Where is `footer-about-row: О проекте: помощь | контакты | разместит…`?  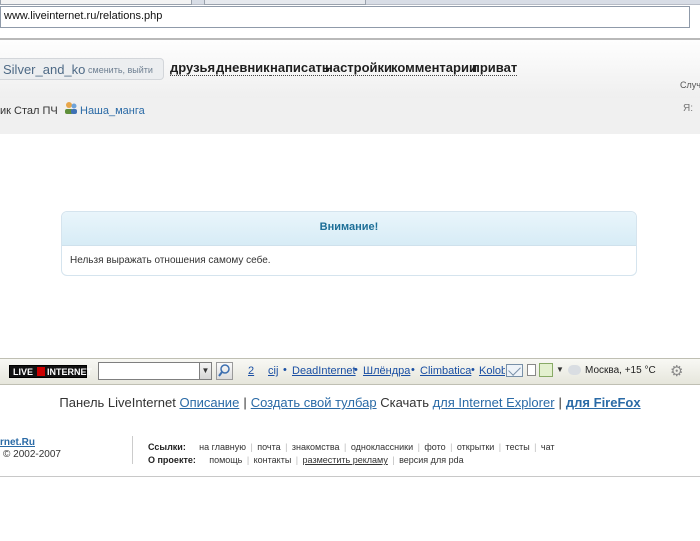
footer-about-row: О проекте: помощь | контакты | разместит… is located at coordinates (306, 459).